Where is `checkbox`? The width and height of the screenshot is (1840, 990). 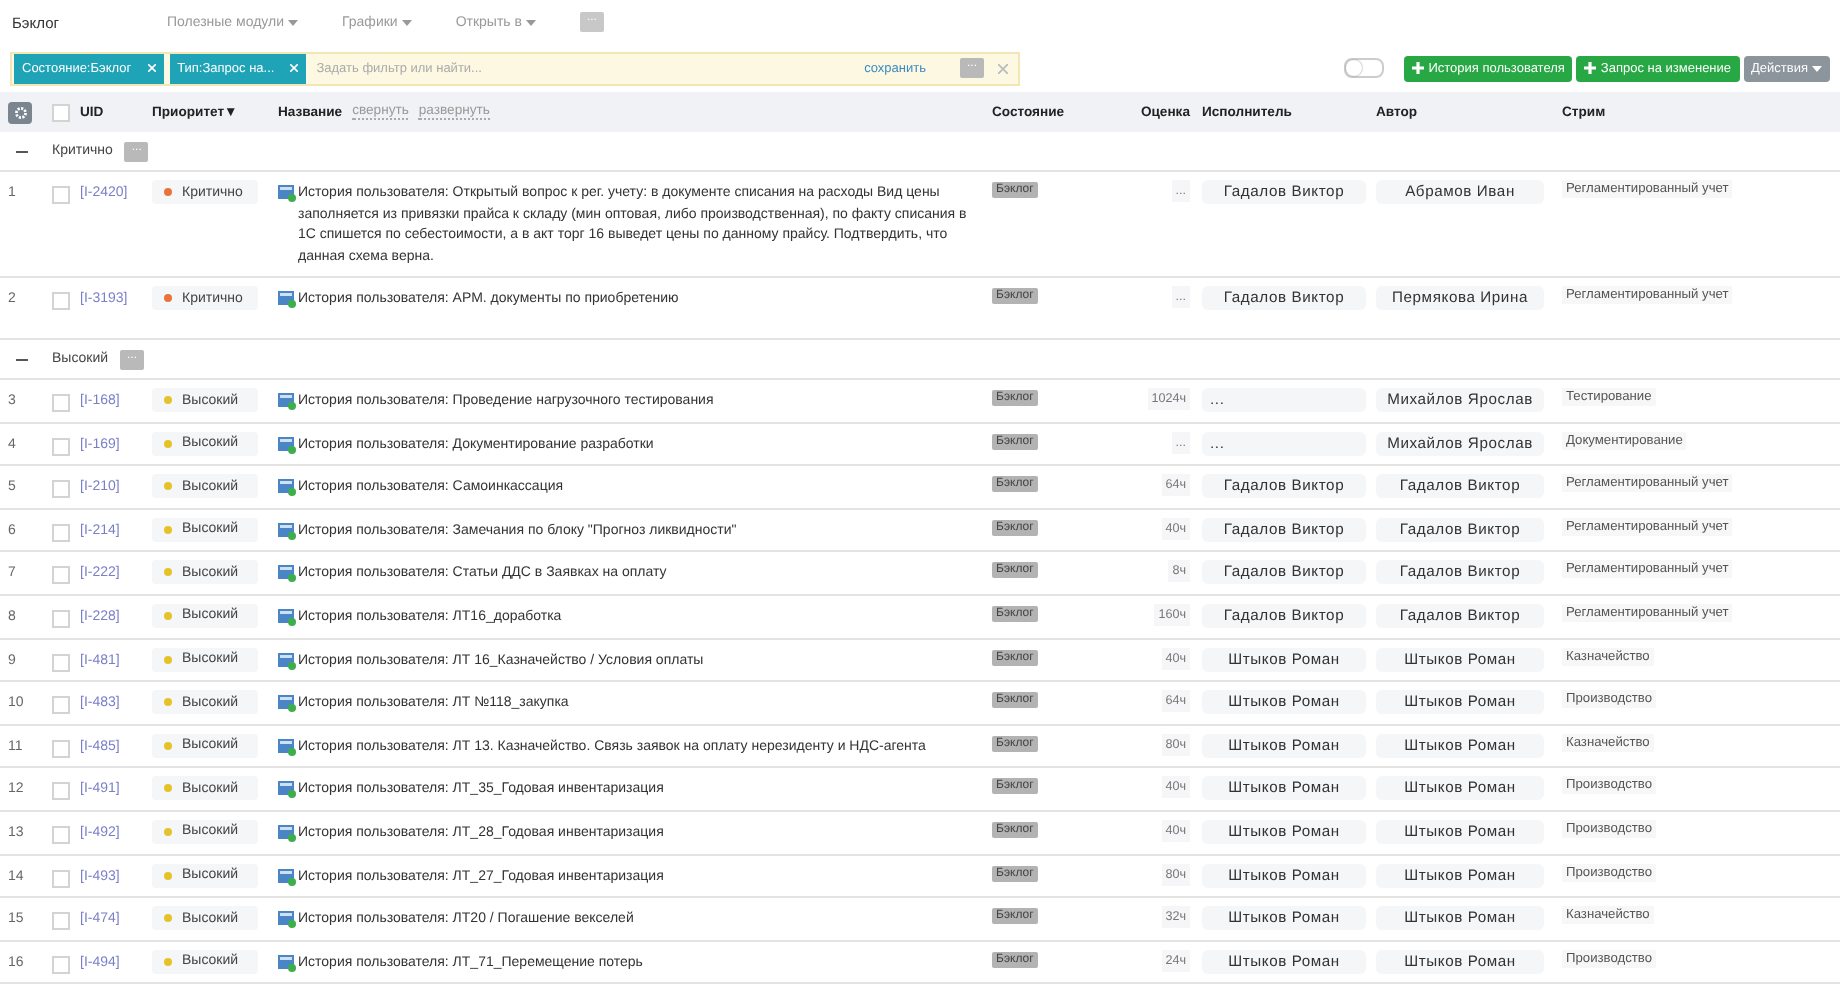
checkbox is located at coordinates (61, 112).